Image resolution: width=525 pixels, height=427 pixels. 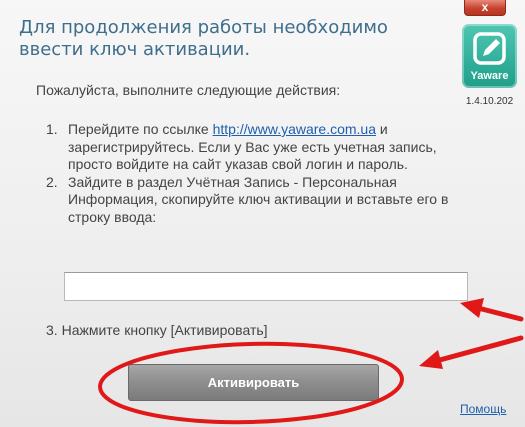 I want to click on step-number: 3., so click(x=52, y=330).